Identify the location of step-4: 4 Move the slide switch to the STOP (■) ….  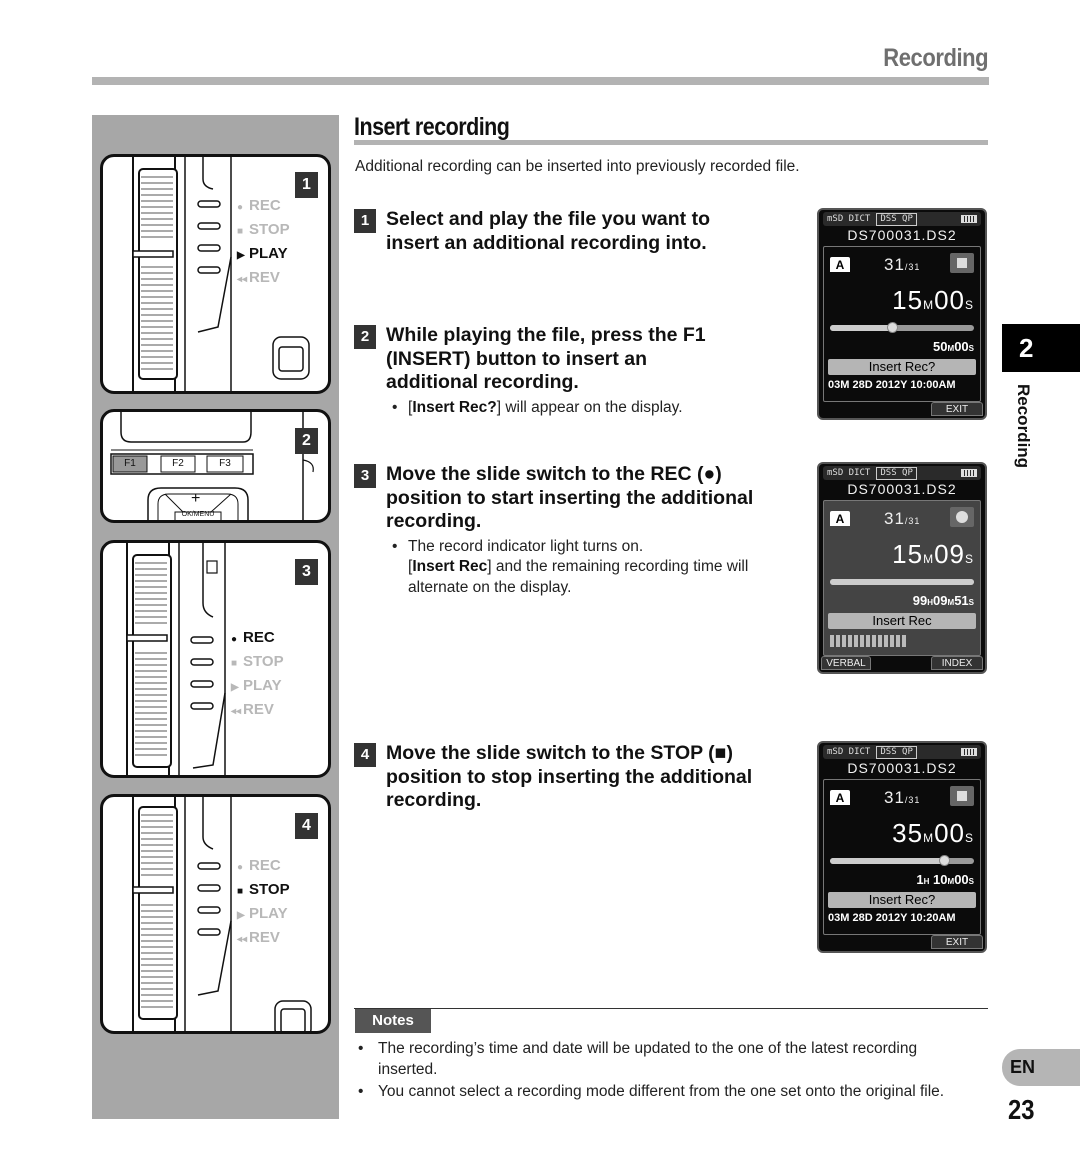
(574, 777).